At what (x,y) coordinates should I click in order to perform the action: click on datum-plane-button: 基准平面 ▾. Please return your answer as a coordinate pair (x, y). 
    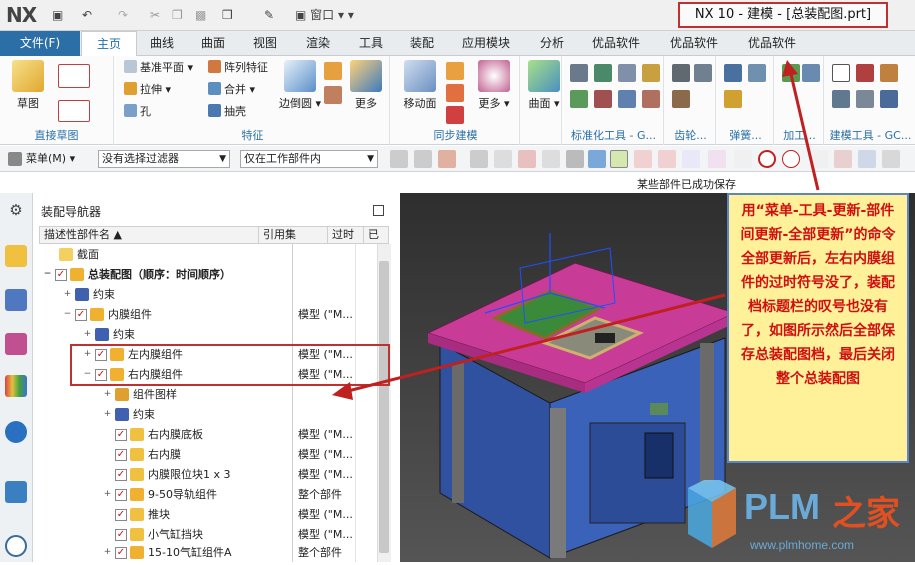
    Looking at the image, I should click on (158, 68).